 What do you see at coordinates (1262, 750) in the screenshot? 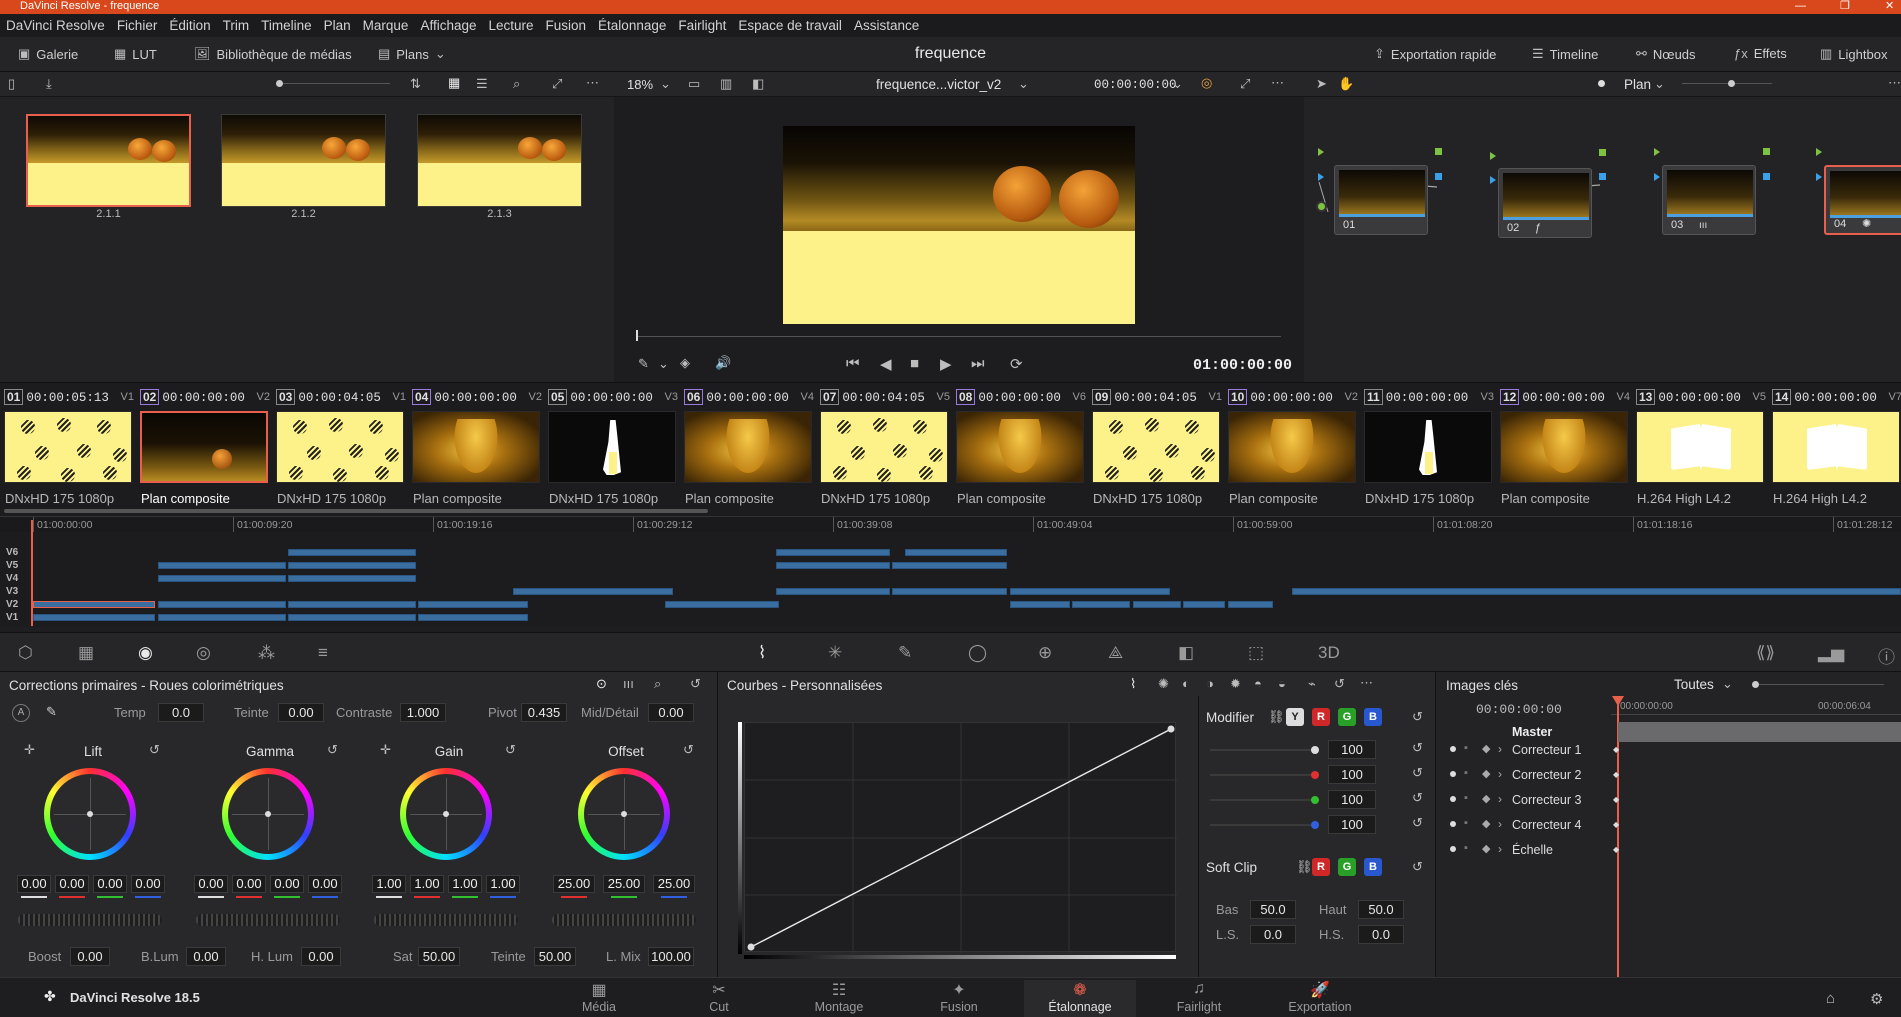
I see `y-intensity-slider` at bounding box center [1262, 750].